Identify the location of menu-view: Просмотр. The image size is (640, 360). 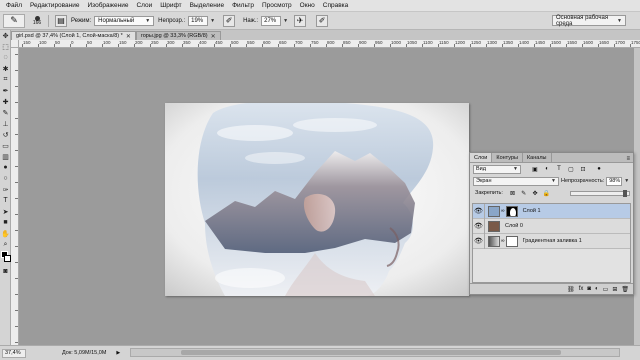
(277, 5).